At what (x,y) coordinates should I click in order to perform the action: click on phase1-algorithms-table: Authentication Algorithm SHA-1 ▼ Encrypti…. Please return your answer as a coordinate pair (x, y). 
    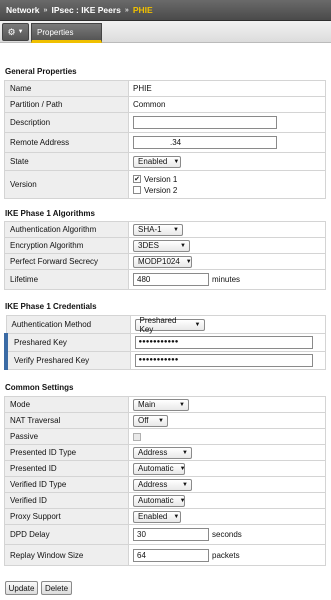
    Looking at the image, I should click on (165, 255).